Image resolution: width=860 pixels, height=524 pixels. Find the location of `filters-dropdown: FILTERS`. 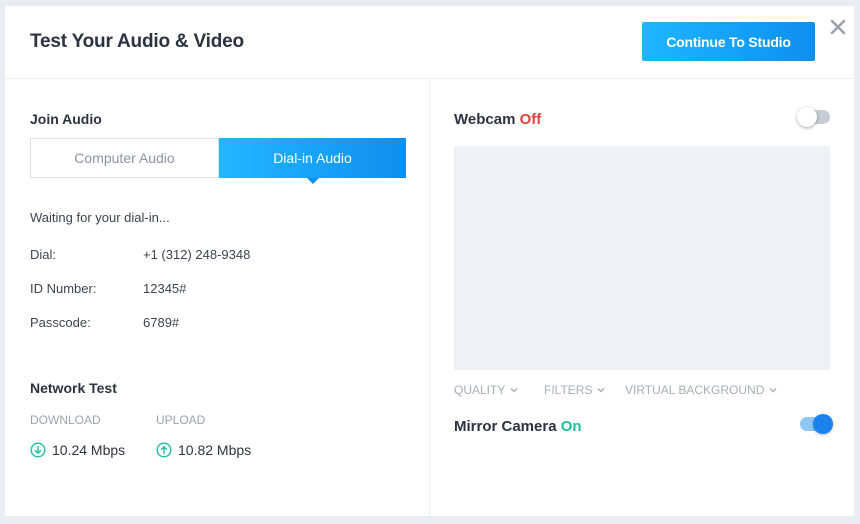

filters-dropdown: FILTERS is located at coordinates (574, 390).